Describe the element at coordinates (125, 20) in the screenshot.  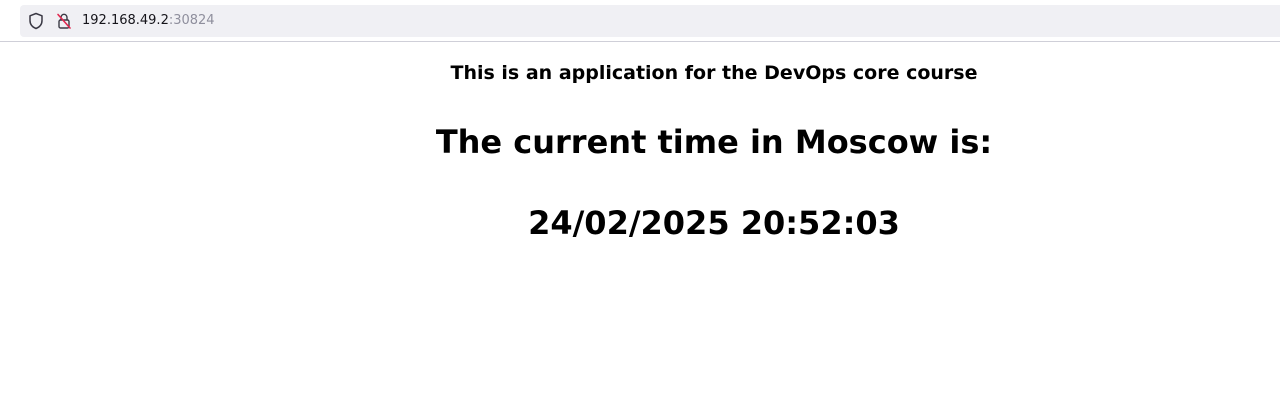
I see `url-host: 192.168.49.2` at that location.